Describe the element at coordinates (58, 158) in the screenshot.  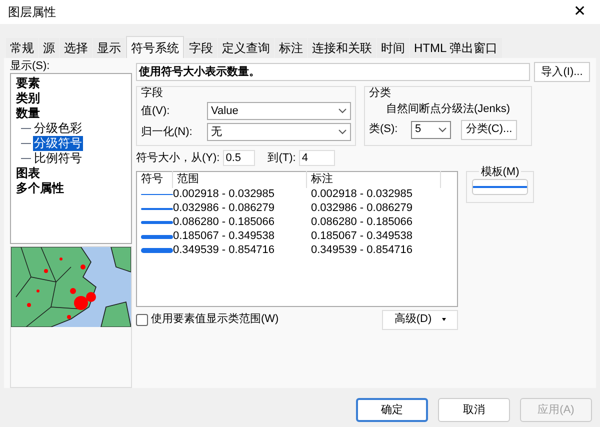
I see `tree-item: 比例符号` at that location.